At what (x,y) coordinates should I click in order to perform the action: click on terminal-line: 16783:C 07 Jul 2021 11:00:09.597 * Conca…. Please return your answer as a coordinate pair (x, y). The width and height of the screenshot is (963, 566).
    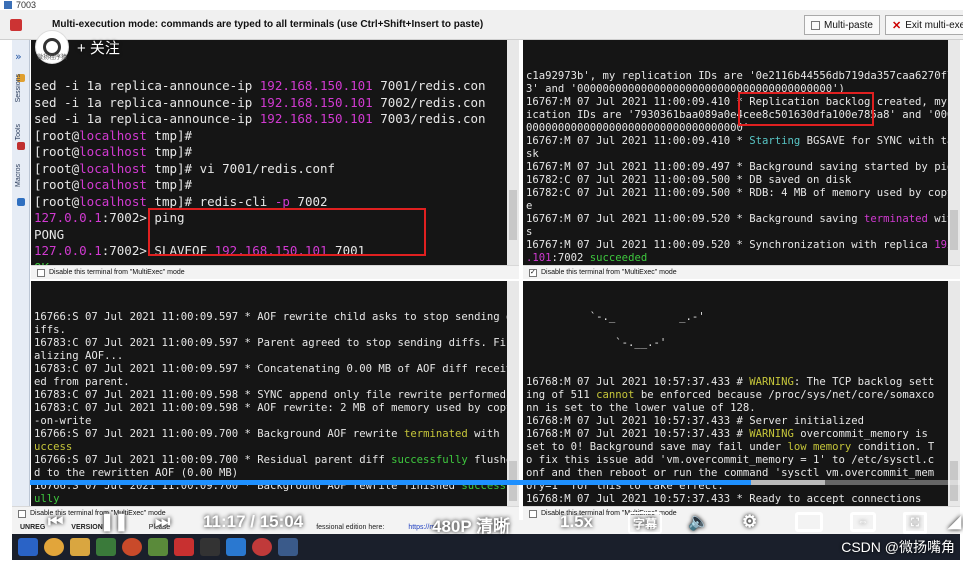
    Looking at the image, I should click on (276, 369).